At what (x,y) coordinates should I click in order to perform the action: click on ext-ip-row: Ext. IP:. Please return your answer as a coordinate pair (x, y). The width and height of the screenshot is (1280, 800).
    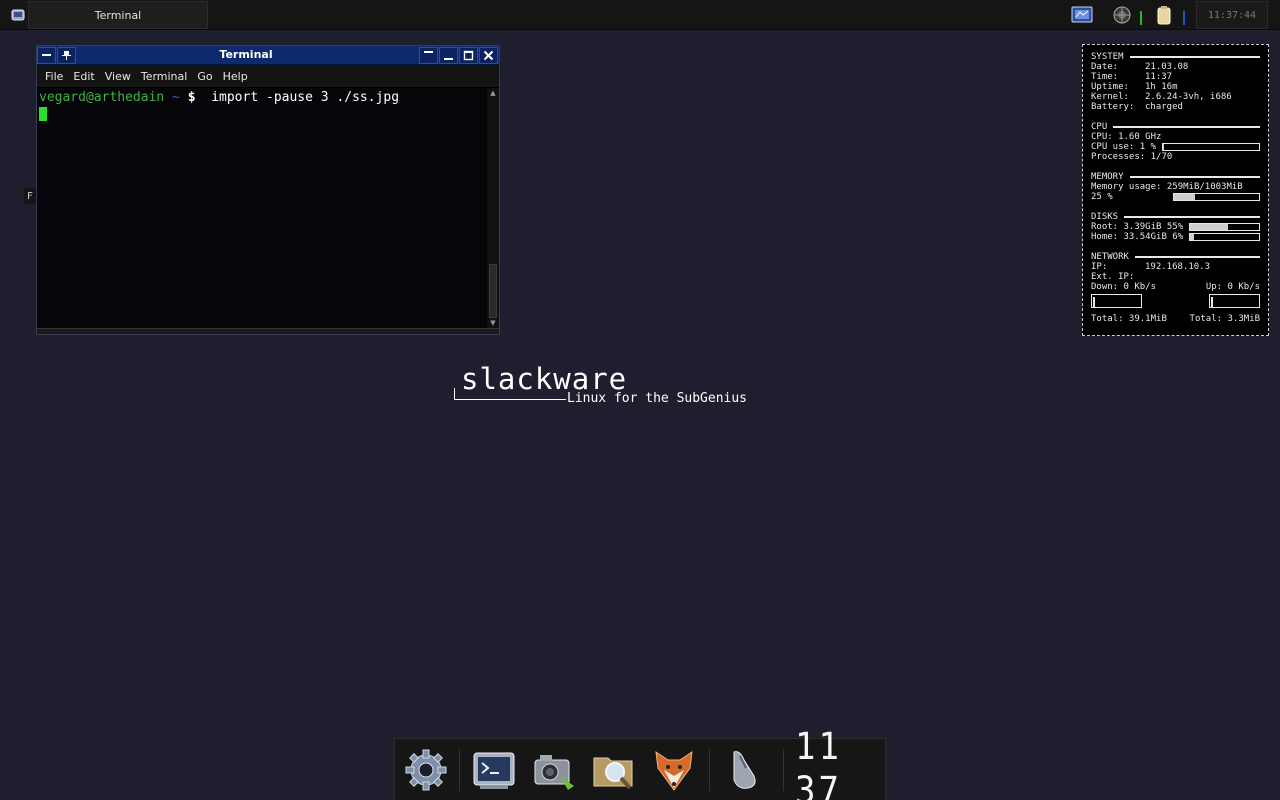
    Looking at the image, I should click on (1113, 277).